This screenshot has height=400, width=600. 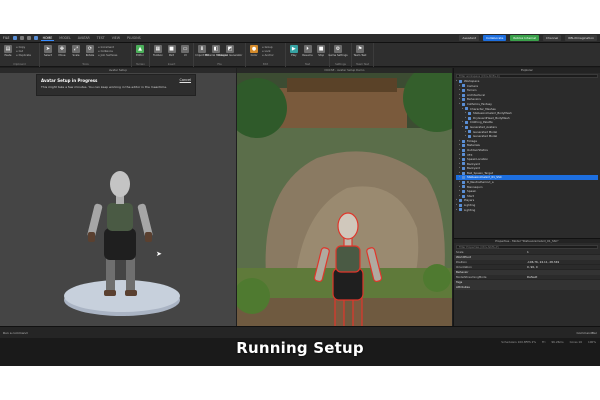 What do you see at coordinates (268, 55) in the screenshot?
I see `anchor-button: Anchor` at bounding box center [268, 55].